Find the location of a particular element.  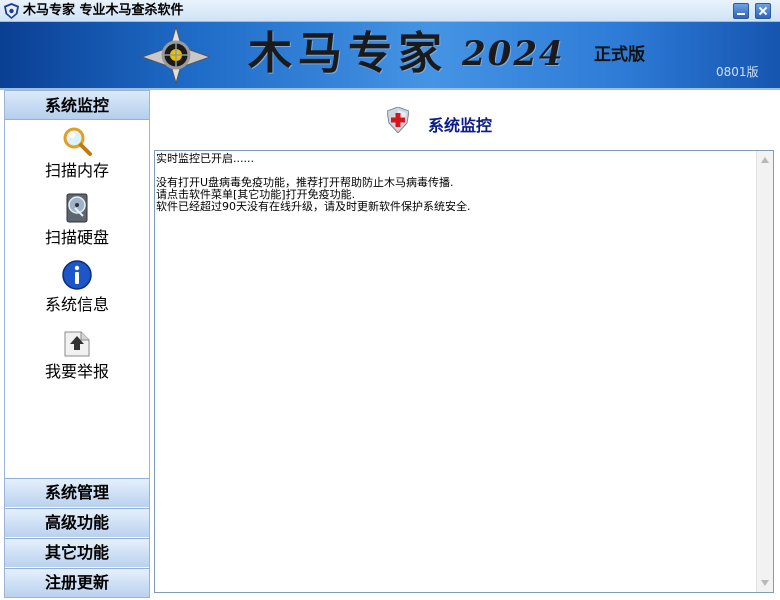

shield-cross-icon is located at coordinates (398, 120).